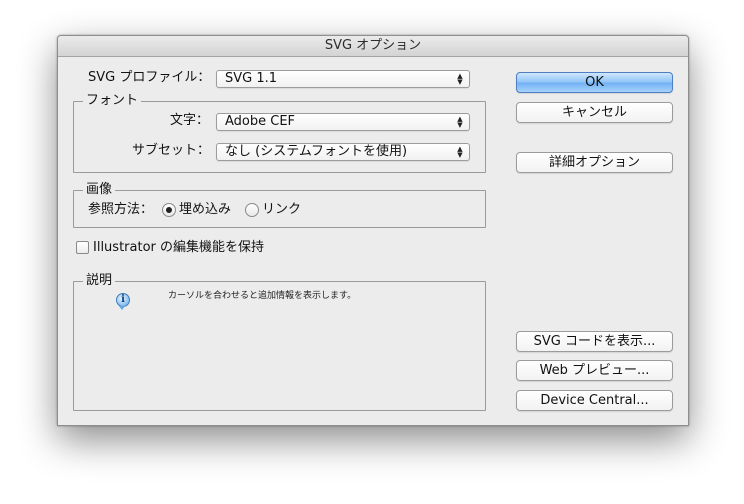  I want to click on font-char-select-value: Adobe CEF, so click(260, 121).